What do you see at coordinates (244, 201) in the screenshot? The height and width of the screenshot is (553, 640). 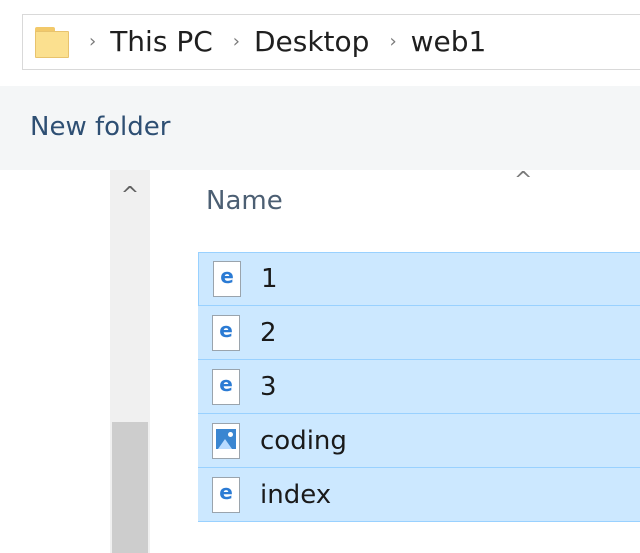 I see `column-header-name: Name` at bounding box center [244, 201].